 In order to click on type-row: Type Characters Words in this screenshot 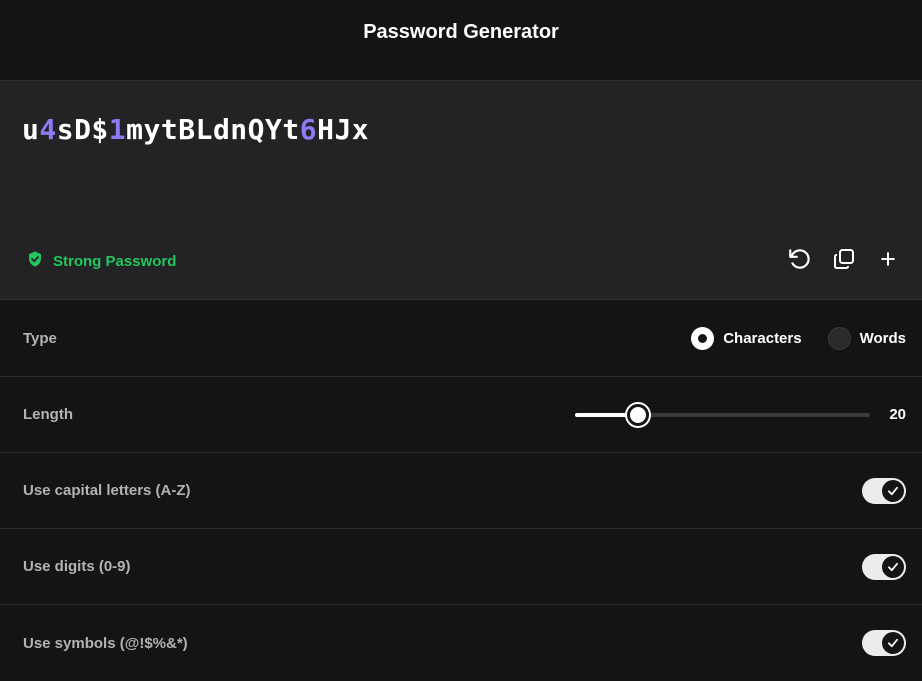, I will do `click(461, 339)`.